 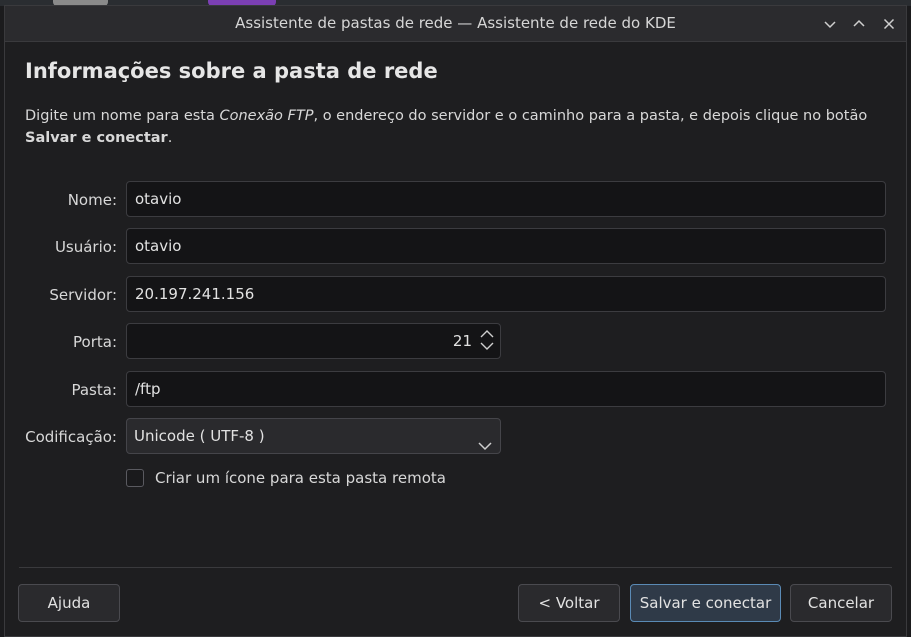 I want to click on create-icon-label: Criar um ícone para esta pasta remota, so click(x=300, y=478).